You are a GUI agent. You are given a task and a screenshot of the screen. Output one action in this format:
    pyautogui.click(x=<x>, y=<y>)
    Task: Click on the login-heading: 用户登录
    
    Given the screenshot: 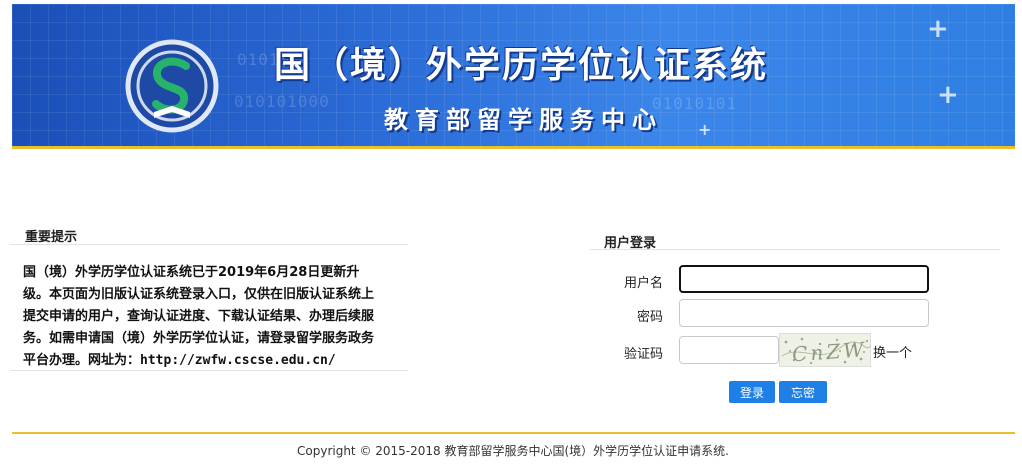 What is the action you would take?
    pyautogui.click(x=630, y=243)
    